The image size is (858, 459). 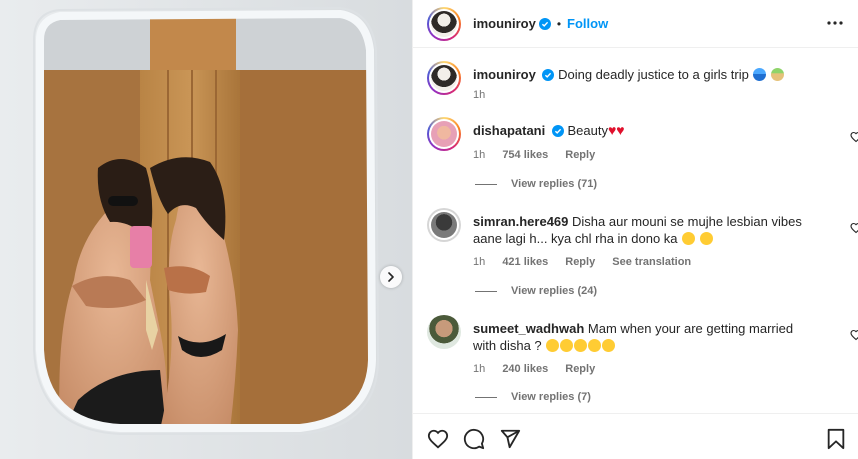 What do you see at coordinates (504, 23) in the screenshot?
I see `author-username: imouniroy` at bounding box center [504, 23].